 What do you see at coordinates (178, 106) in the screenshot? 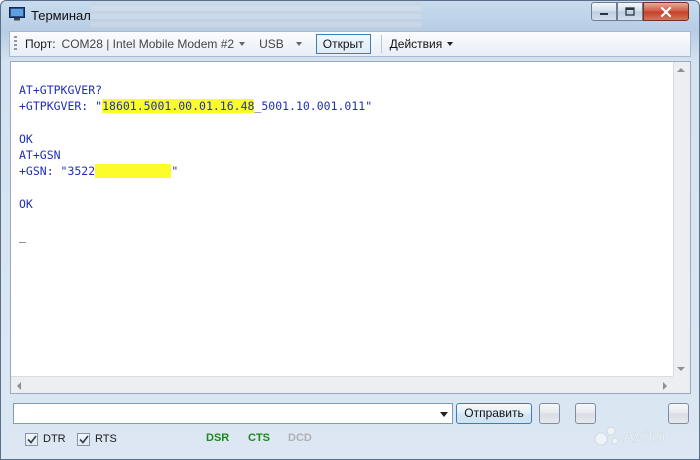
I see `highlighted-version: 18601.5001.00.01.16.48` at bounding box center [178, 106].